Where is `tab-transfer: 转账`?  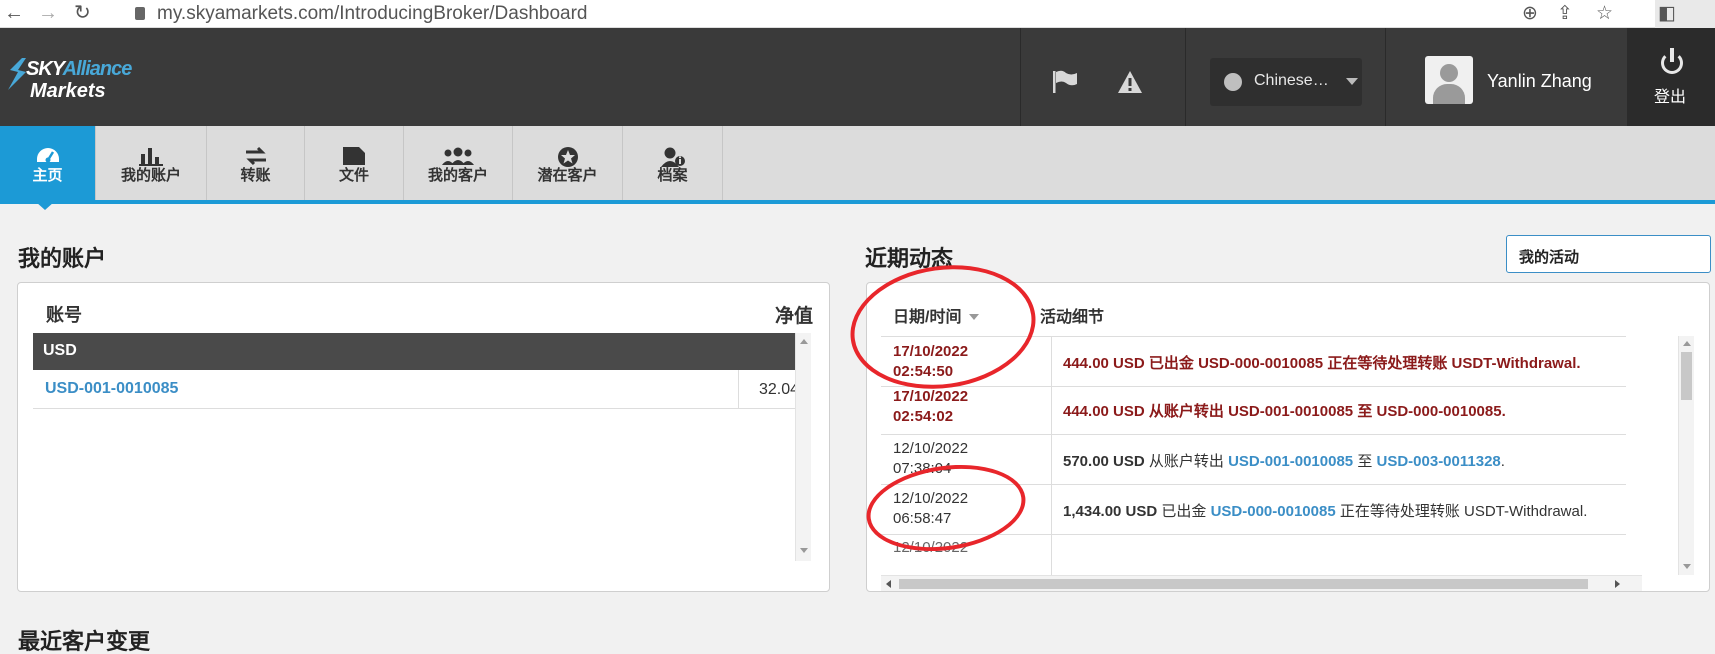
tab-transfer: 转账 is located at coordinates (256, 163).